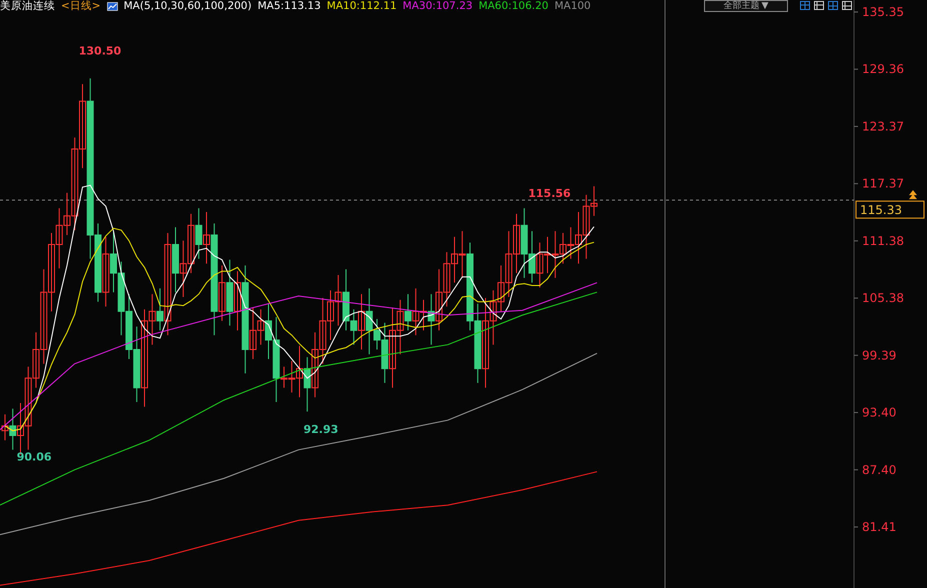 Image resolution: width=927 pixels, height=588 pixels. Describe the element at coordinates (549, 193) in the screenshot. I see `price-annotation: 115.56` at that location.